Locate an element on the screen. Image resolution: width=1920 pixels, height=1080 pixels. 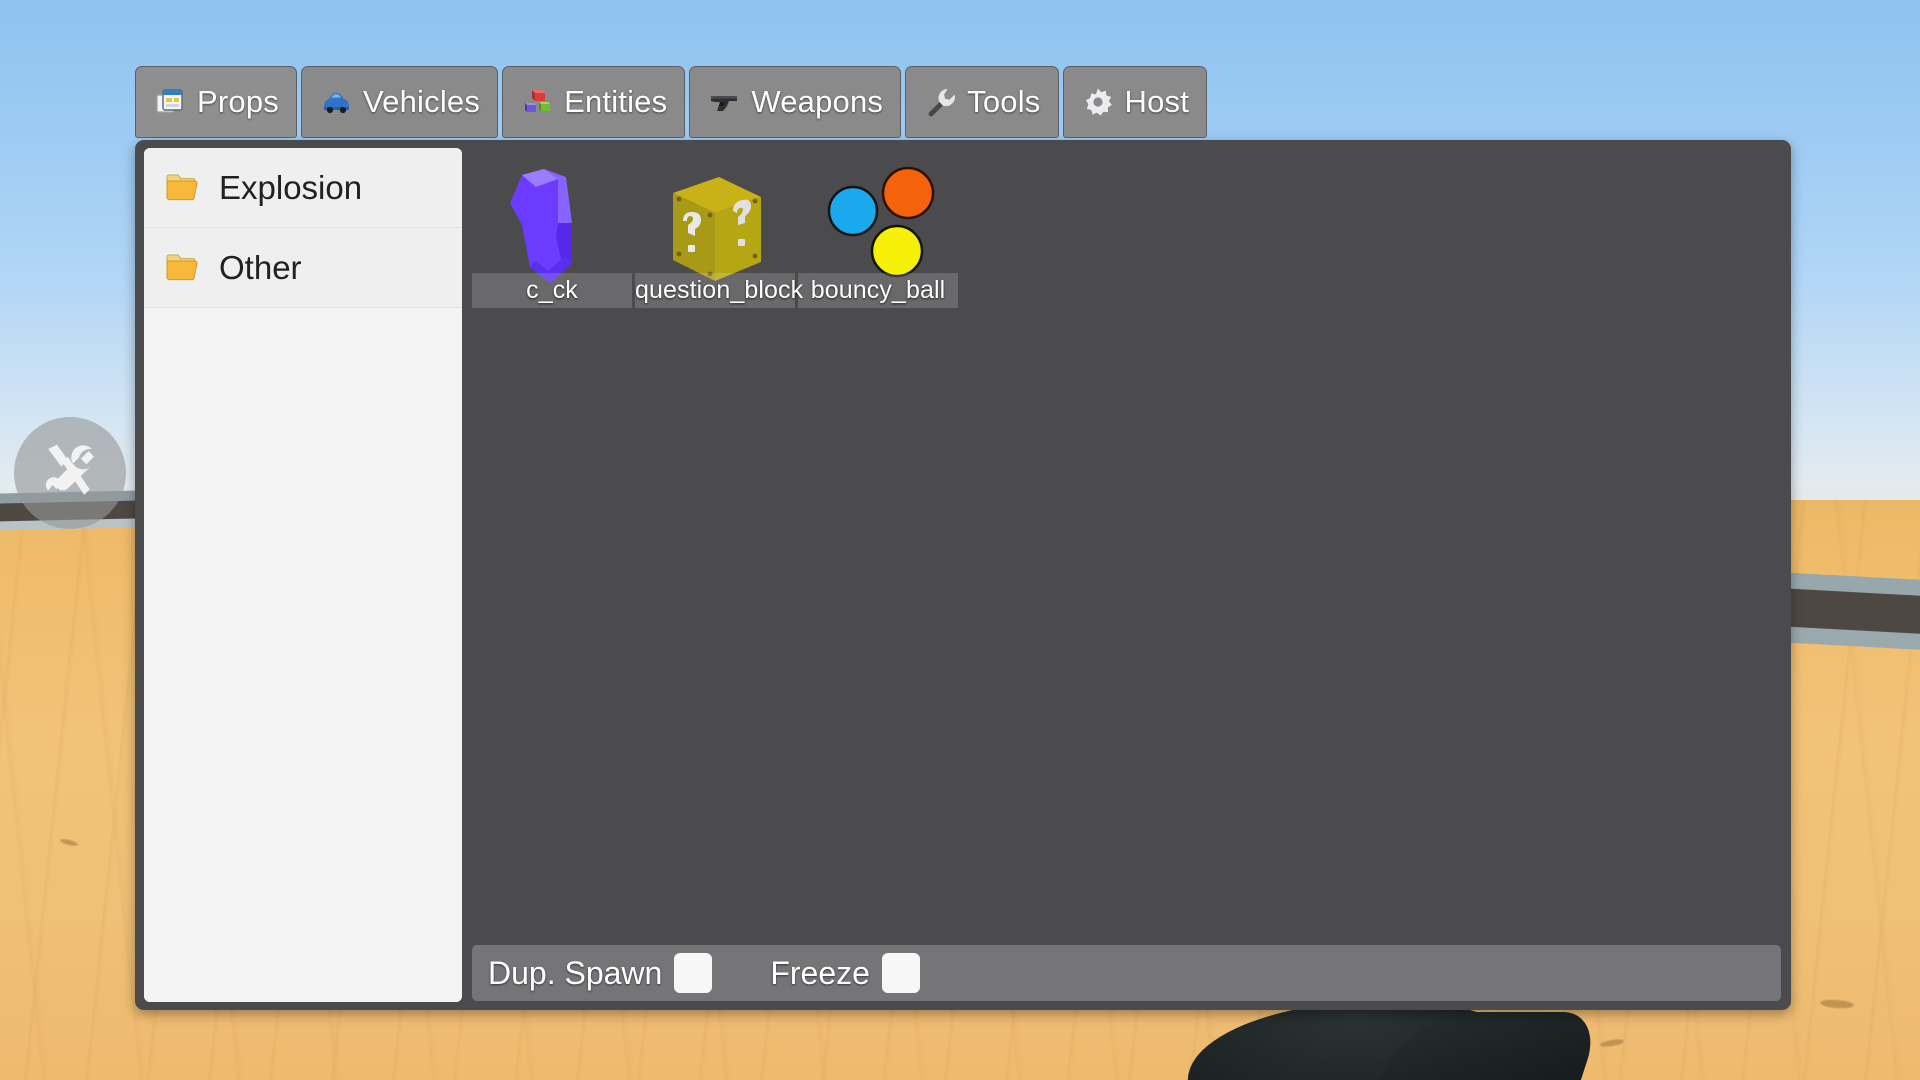
tab-label: Entities is located at coordinates (616, 101).